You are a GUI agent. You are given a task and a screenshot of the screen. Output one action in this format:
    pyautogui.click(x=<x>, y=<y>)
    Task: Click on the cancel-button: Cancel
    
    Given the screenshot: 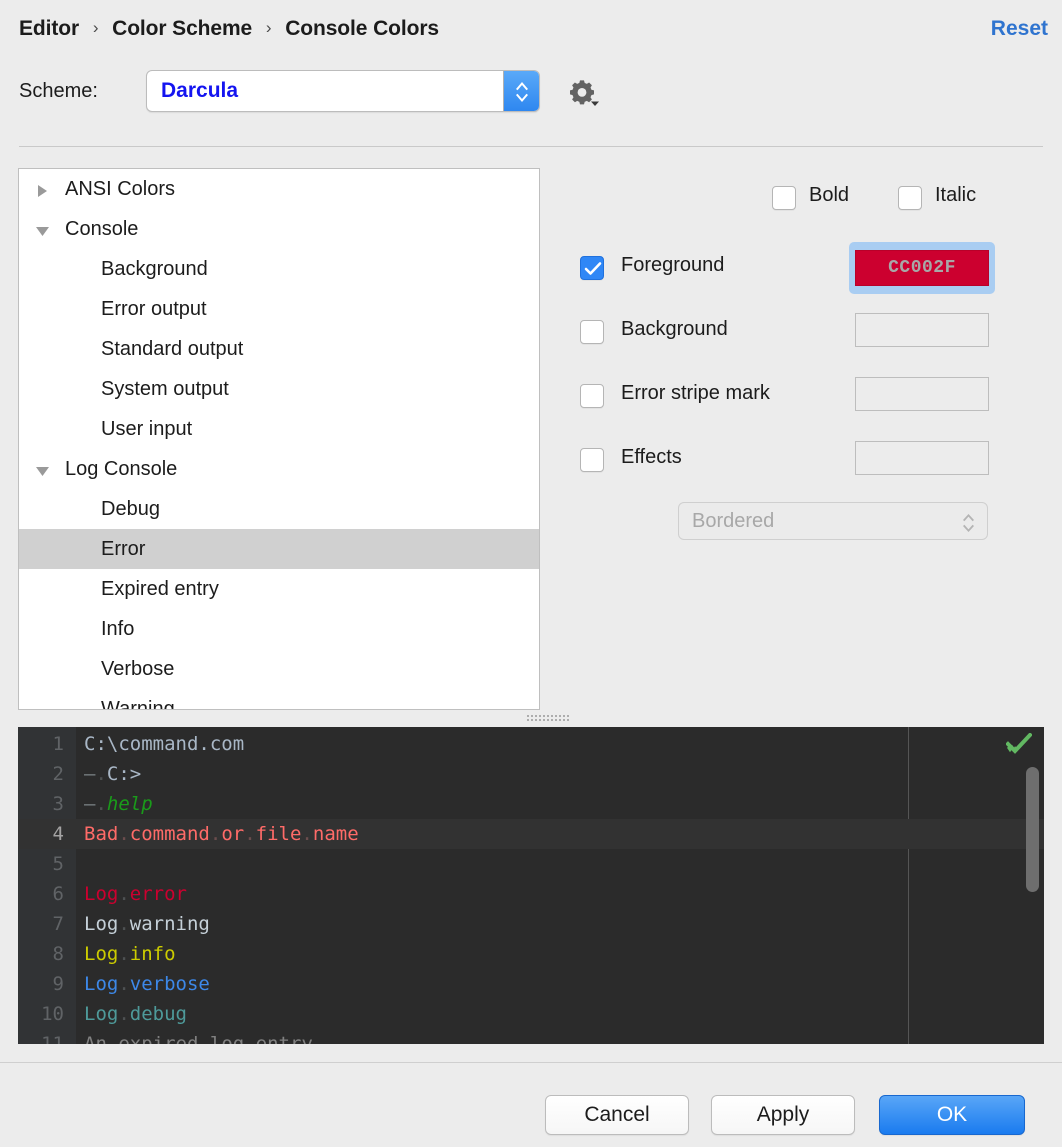 What is the action you would take?
    pyautogui.click(x=617, y=1115)
    